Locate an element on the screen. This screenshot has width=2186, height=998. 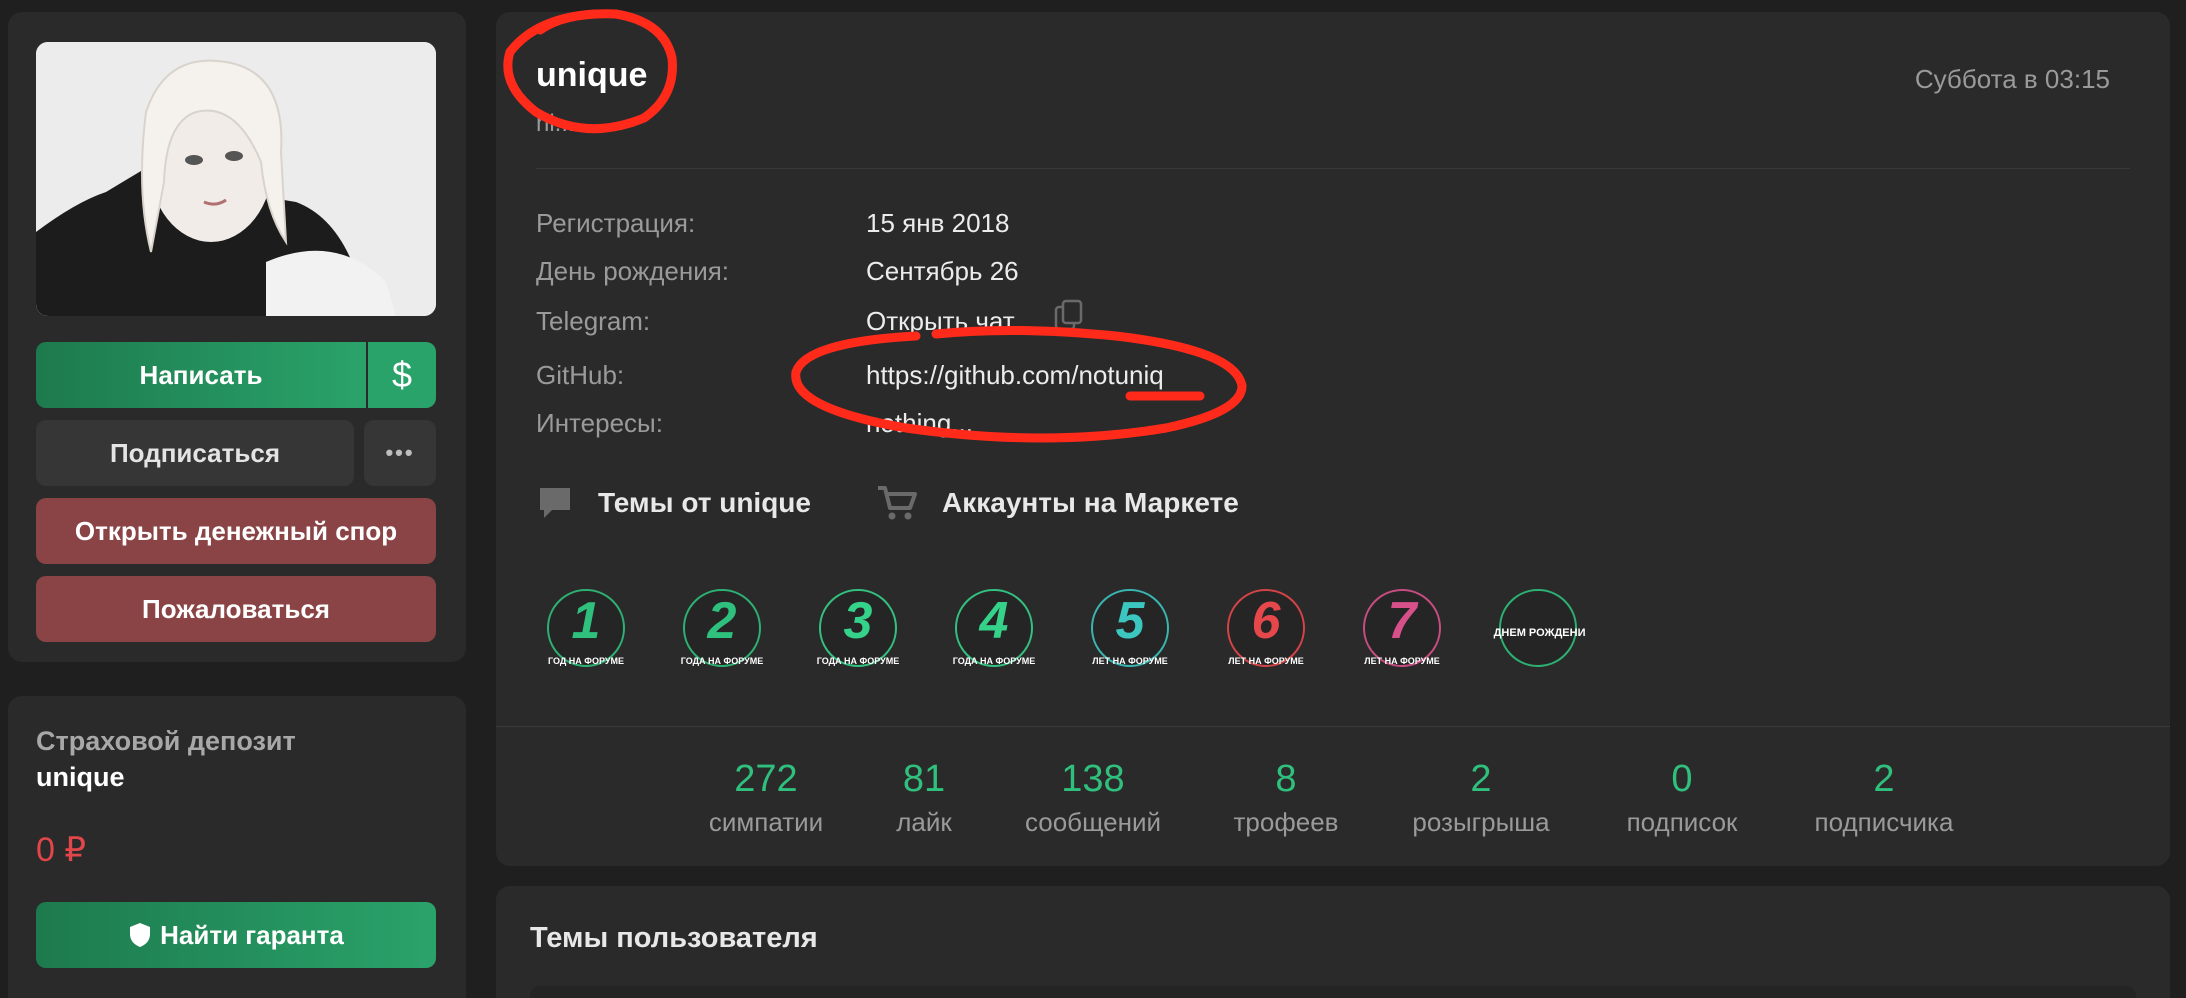
registration-label: Регистрация: is located at coordinates (616, 223).